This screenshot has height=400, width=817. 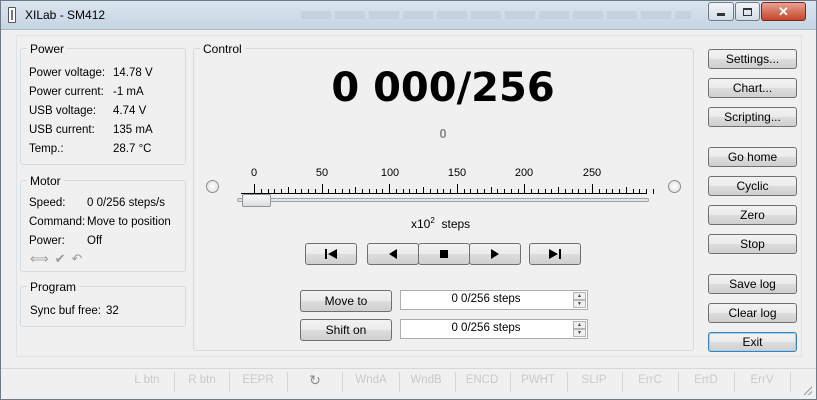 What do you see at coordinates (63, 111) in the screenshot?
I see `usb-voltage-label: USB voltage:` at bounding box center [63, 111].